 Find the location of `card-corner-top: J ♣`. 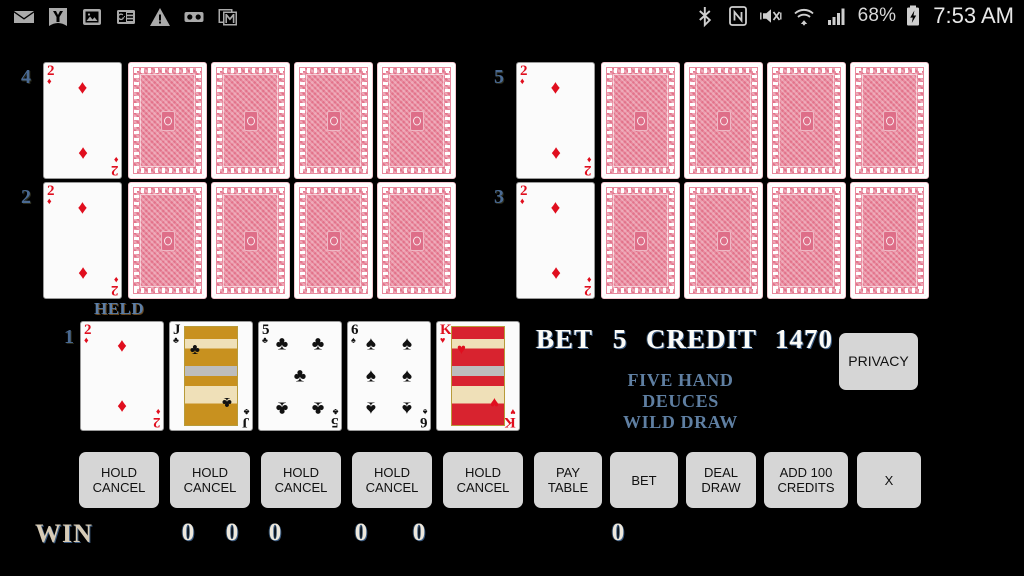

card-corner-top: J ♣ is located at coordinates (177, 334).